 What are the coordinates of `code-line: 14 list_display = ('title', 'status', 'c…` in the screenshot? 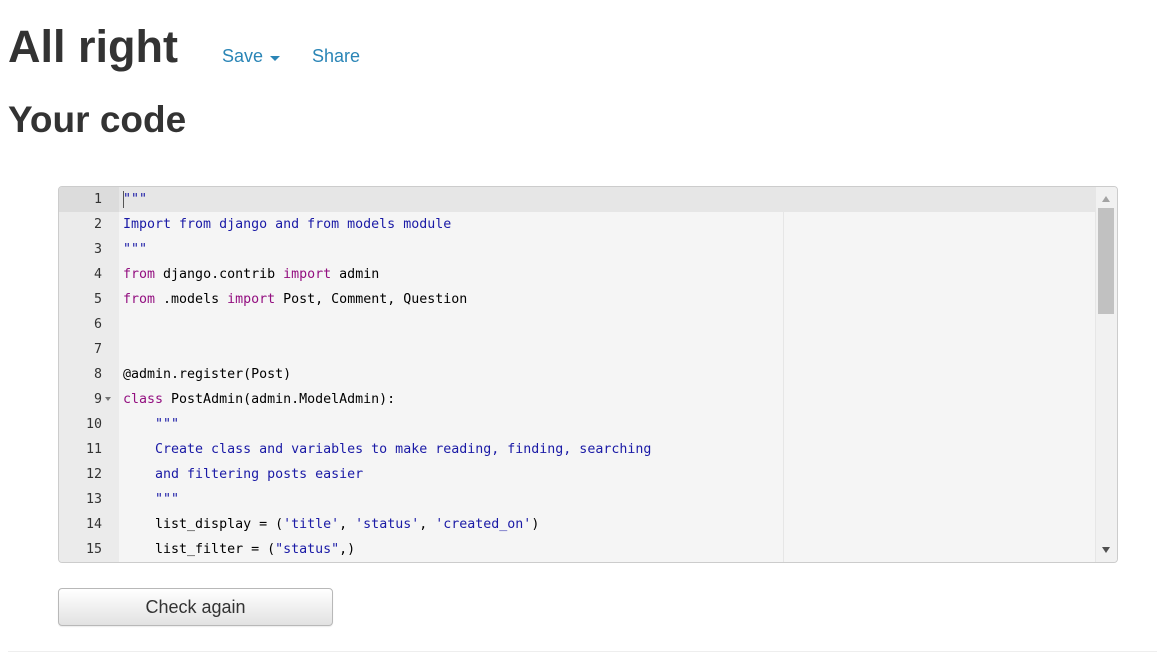 It's located at (577, 524).